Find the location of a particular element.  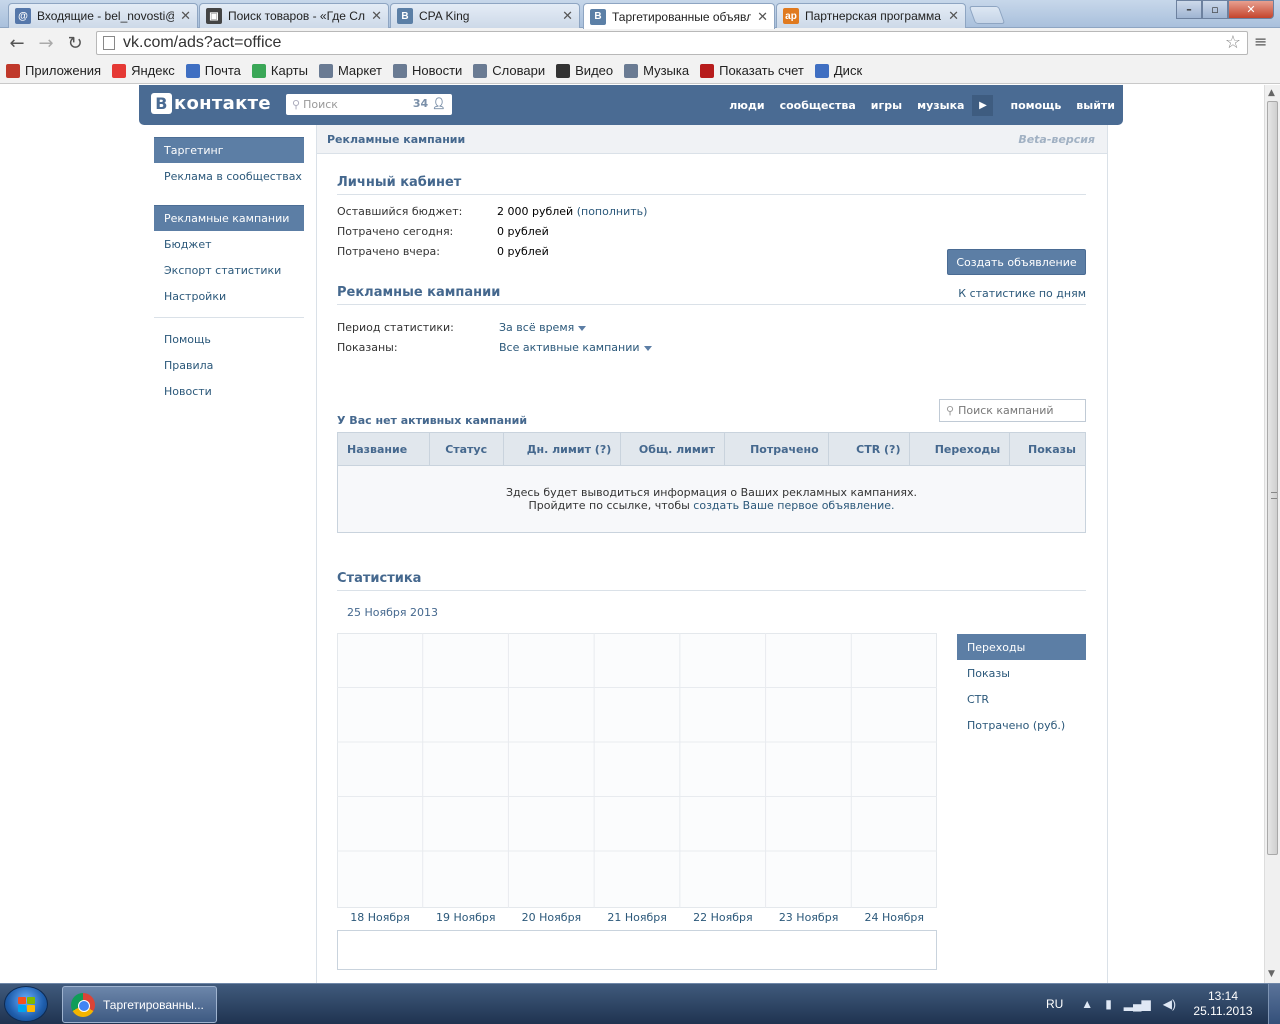

minimize-icon: – is located at coordinates (1189, 9).